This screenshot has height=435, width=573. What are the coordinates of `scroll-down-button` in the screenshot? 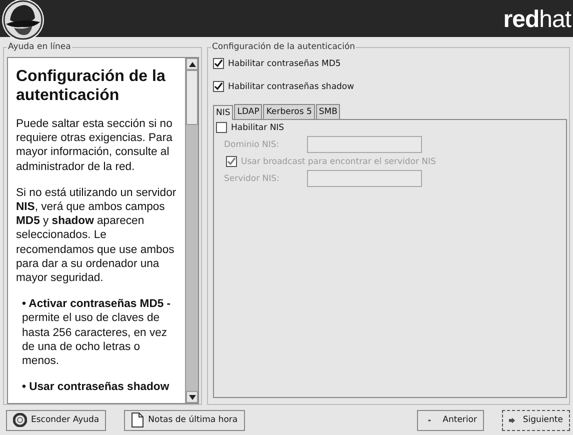 It's located at (192, 397).